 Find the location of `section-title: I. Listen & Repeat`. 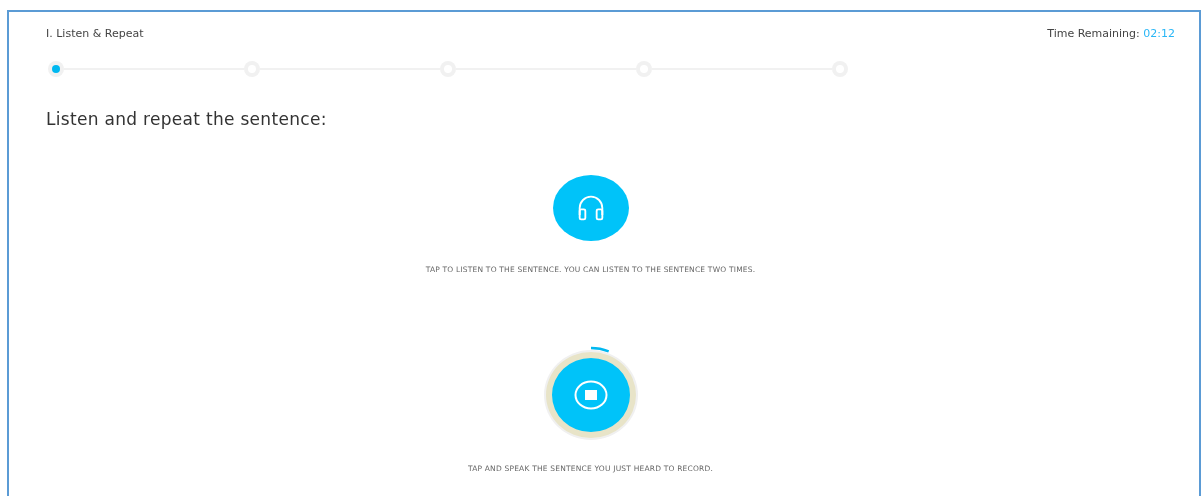

section-title: I. Listen & Repeat is located at coordinates (95, 33).